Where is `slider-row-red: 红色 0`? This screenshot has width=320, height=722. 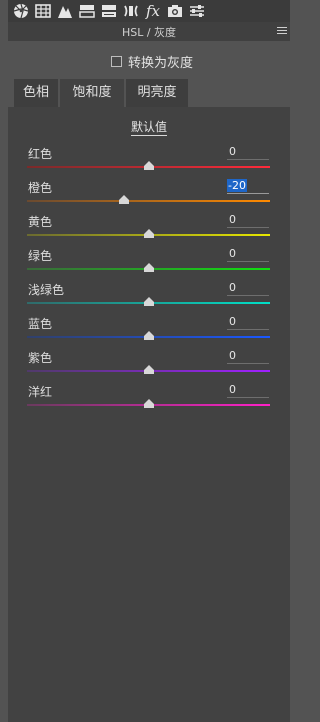
slider-row-red: 红色 0 is located at coordinates (149, 162).